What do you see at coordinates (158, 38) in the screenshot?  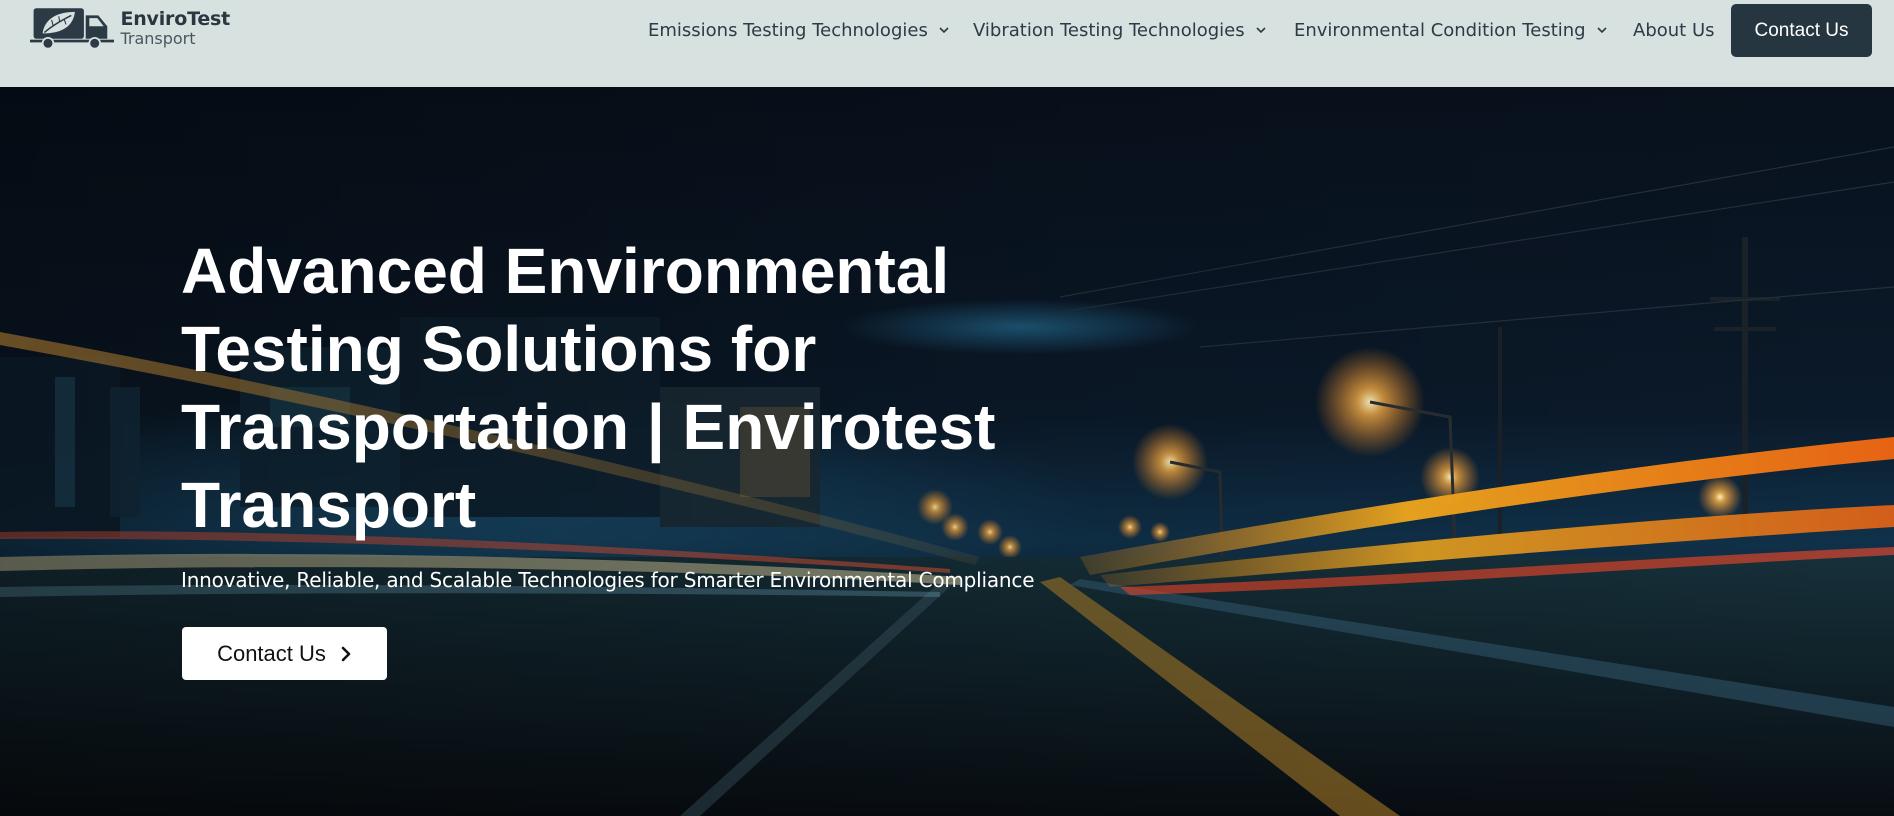 I see `logo-subtitle: Transport` at bounding box center [158, 38].